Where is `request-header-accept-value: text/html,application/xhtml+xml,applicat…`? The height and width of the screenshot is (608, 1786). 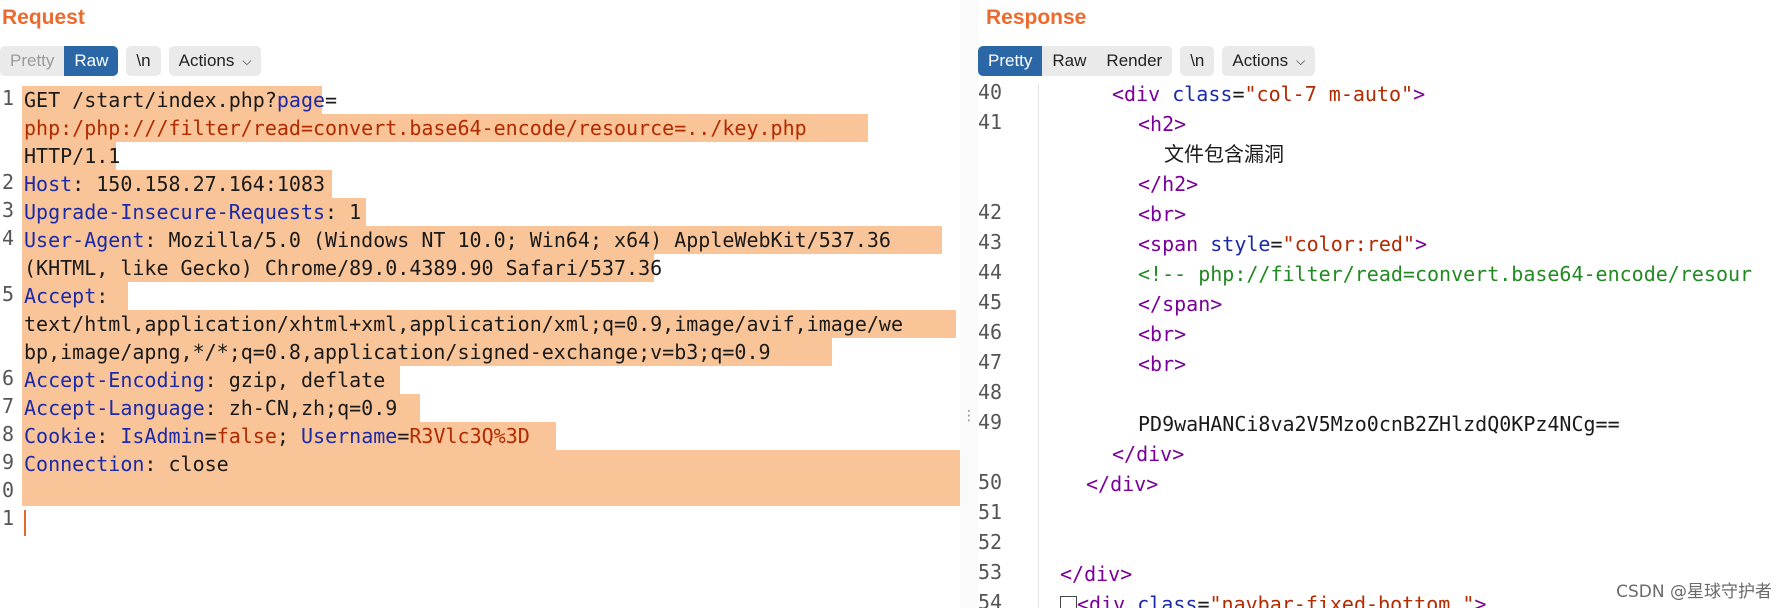
request-header-accept-value: text/html,application/xhtml+xml,applicat… is located at coordinates (463, 324).